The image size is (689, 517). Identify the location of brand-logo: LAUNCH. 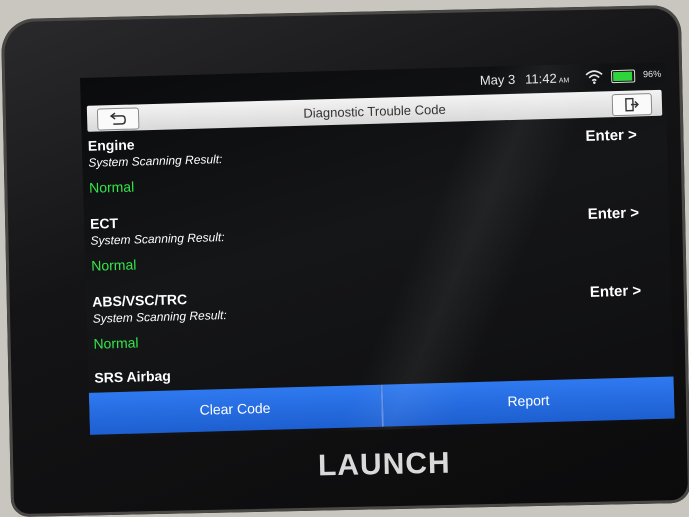
(384, 464).